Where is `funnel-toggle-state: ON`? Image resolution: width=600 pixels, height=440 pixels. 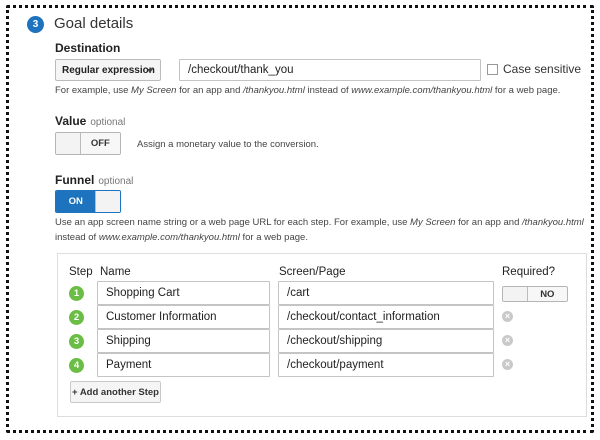 funnel-toggle-state: ON is located at coordinates (76, 201).